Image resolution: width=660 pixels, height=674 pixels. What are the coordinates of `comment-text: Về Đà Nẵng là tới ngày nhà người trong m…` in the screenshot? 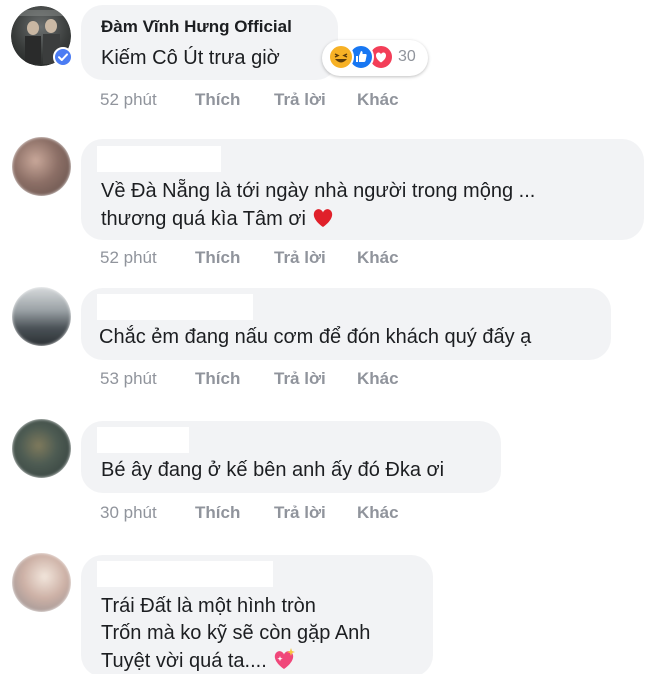 It's located at (318, 191).